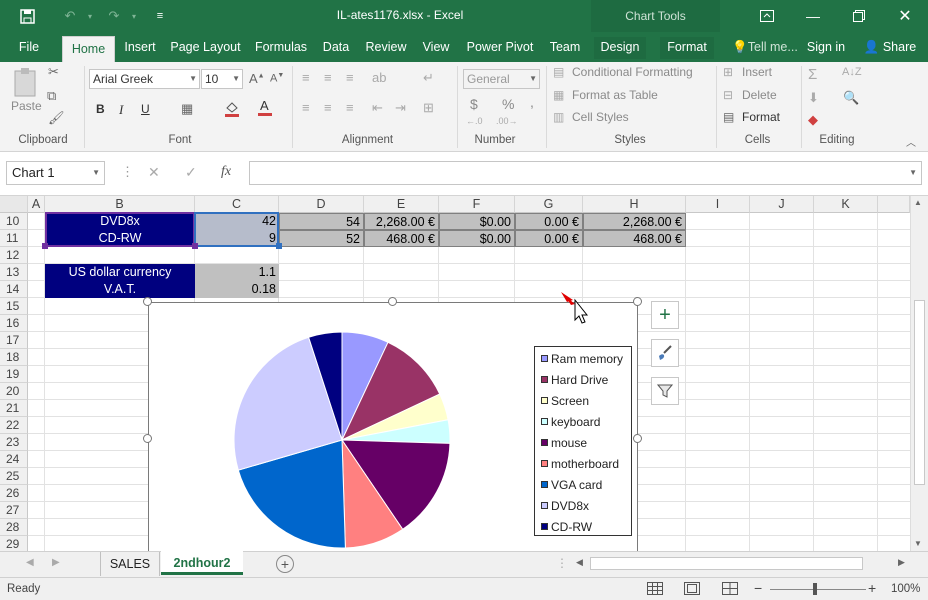 The height and width of the screenshot is (600, 928). I want to click on cell-d11: 52, so click(321, 238).